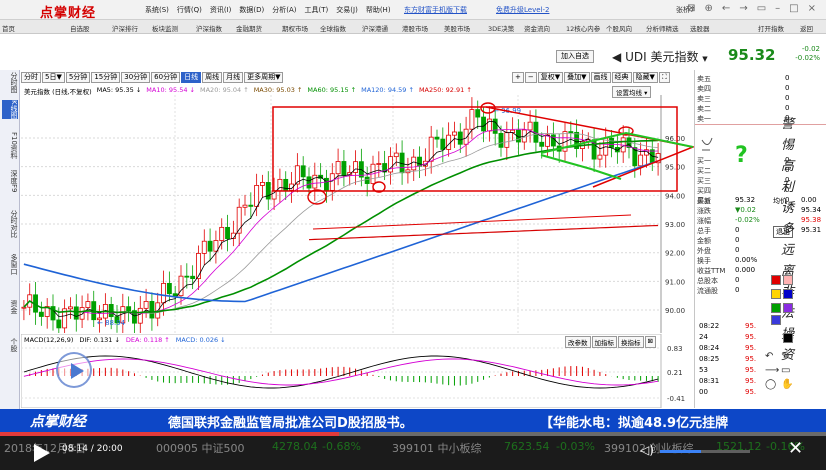  What do you see at coordinates (378, 10) in the screenshot?
I see `menu-item: 帮助(H)` at bounding box center [378, 10].